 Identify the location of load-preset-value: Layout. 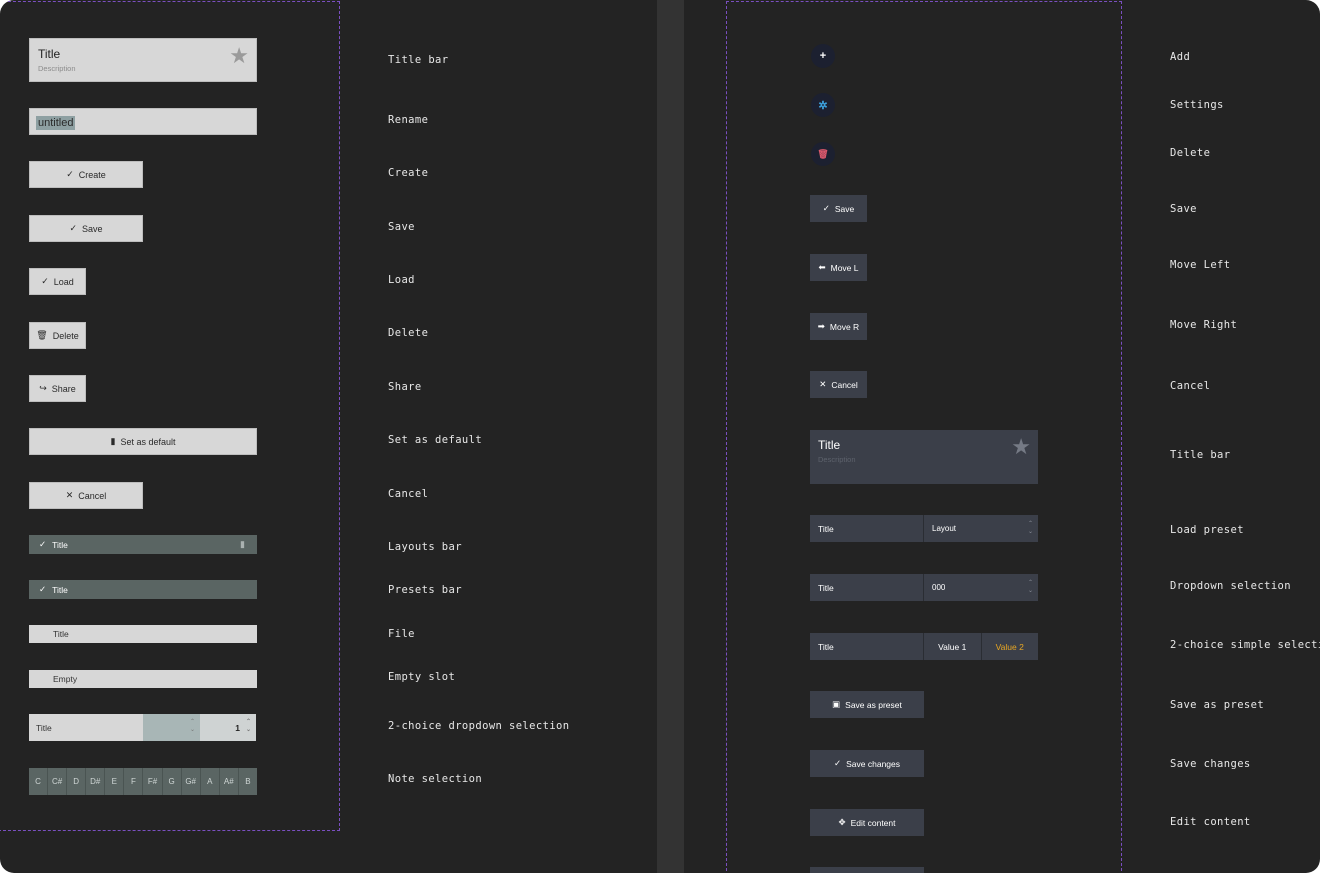
(944, 528).